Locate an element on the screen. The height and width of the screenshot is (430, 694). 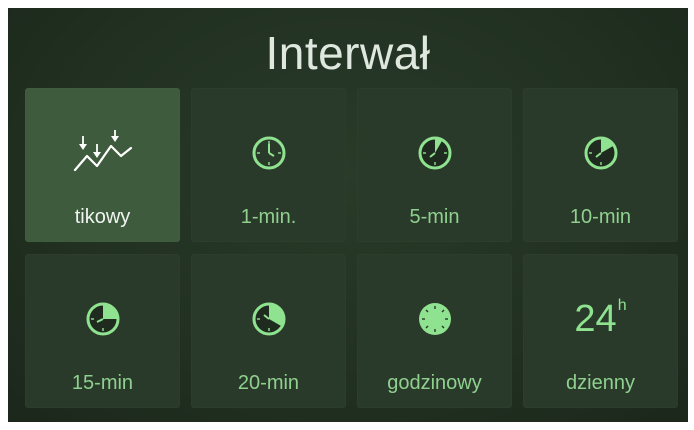
interval-tile-20-min: 20-min is located at coordinates (268, 331).